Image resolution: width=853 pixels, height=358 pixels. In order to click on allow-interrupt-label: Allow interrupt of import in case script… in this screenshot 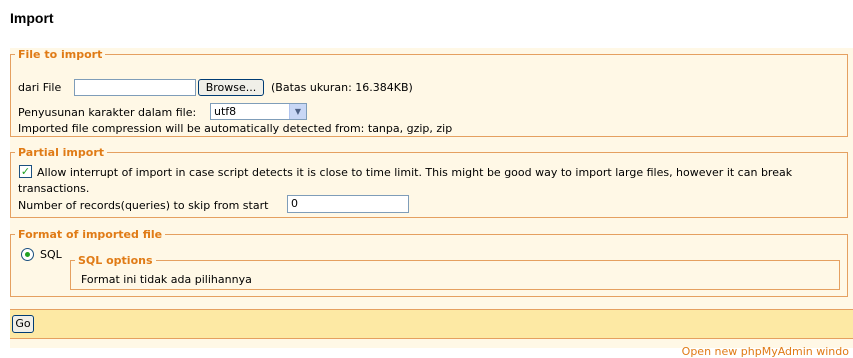, I will do `click(415, 172)`.